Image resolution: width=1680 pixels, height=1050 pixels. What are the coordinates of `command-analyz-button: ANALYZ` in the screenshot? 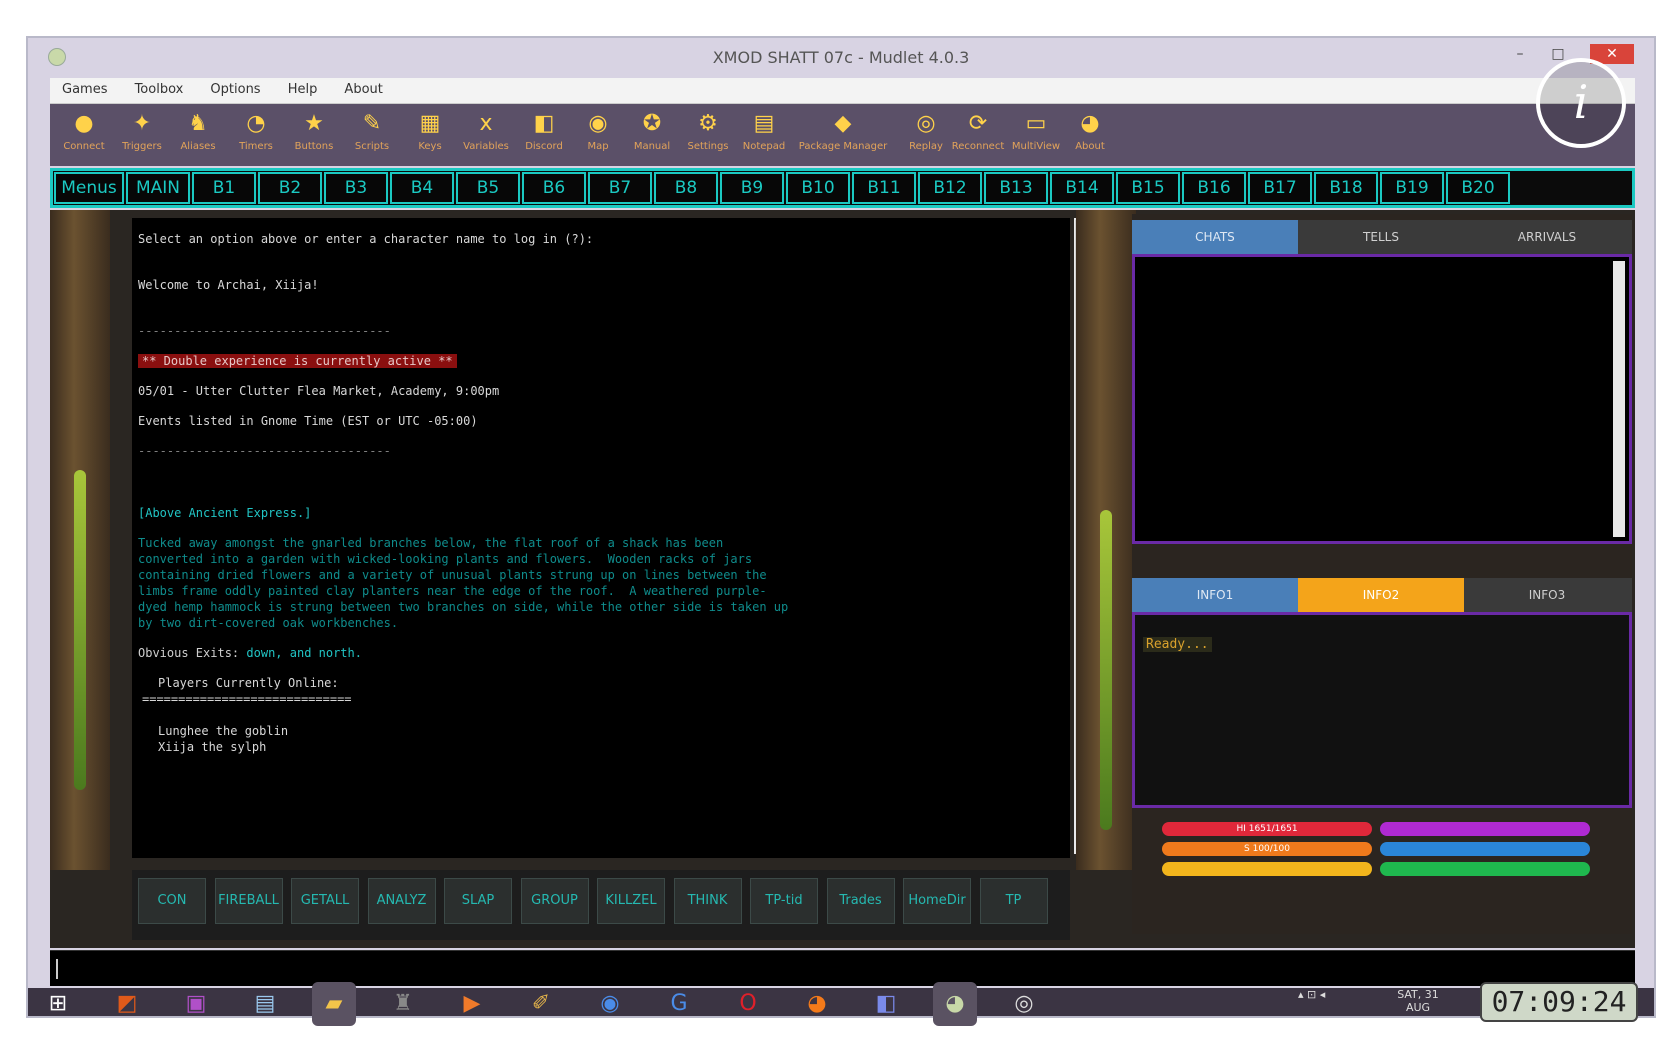 It's located at (401, 901).